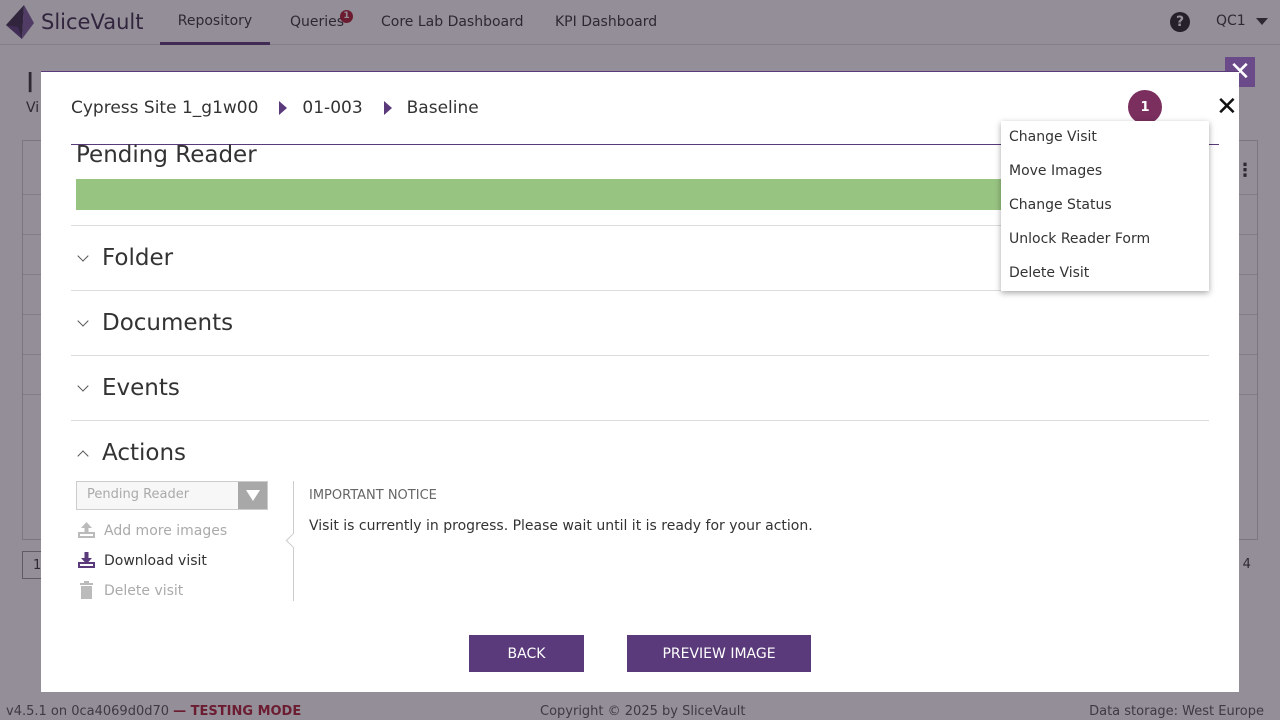 The height and width of the screenshot is (720, 1280). I want to click on close-icon: ✕, so click(1227, 107).